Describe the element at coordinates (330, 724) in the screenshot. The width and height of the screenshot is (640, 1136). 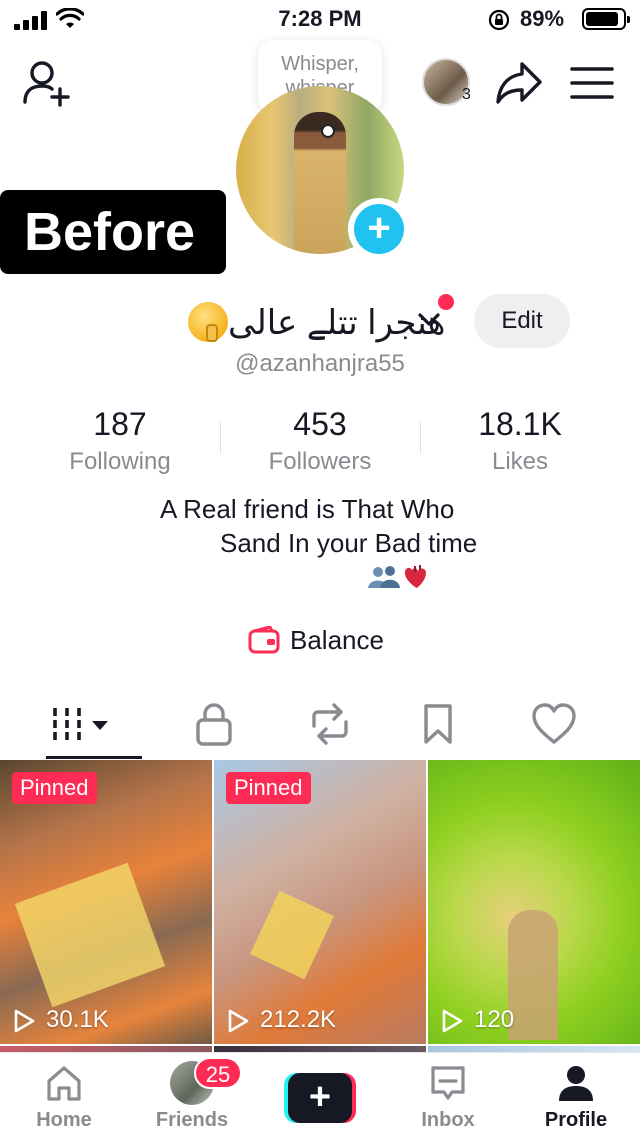
I see `repost-icon` at that location.